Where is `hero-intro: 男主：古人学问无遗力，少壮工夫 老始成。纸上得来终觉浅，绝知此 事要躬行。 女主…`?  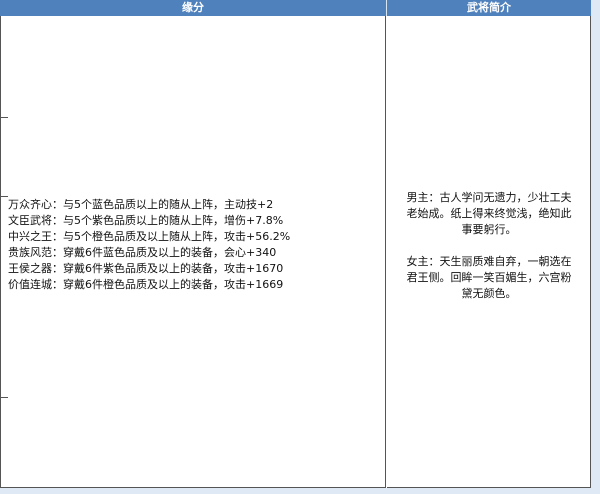
hero-intro: 男主：古人学问无遗力，少壮工夫 老始成。纸上得来终觉浅，绝知此 事要躬行。 女主… is located at coordinates (489, 246).